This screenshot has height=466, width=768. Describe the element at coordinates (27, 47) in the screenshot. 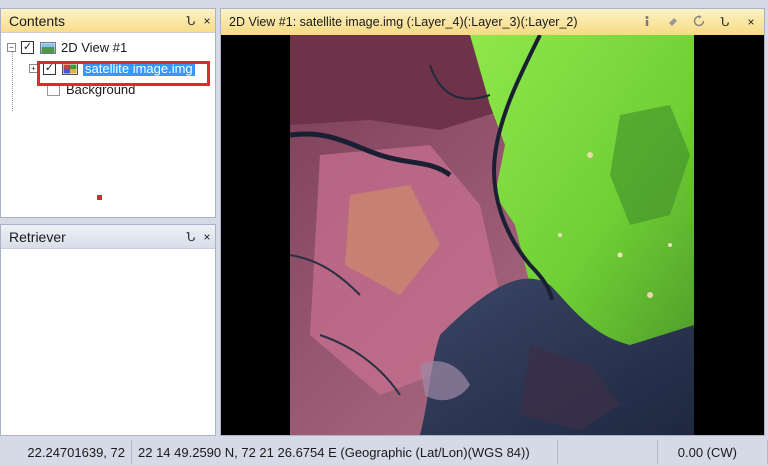

I see `view-visibility-checkbox: ✓` at that location.